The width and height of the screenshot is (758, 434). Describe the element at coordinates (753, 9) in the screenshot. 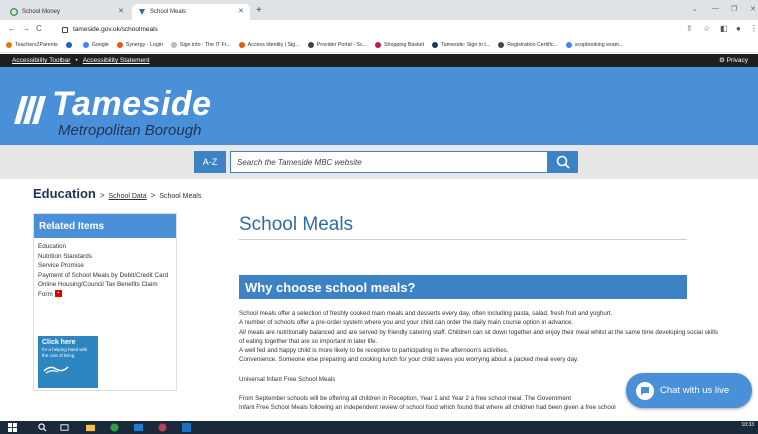

I see `window-close-icon: ✕` at that location.